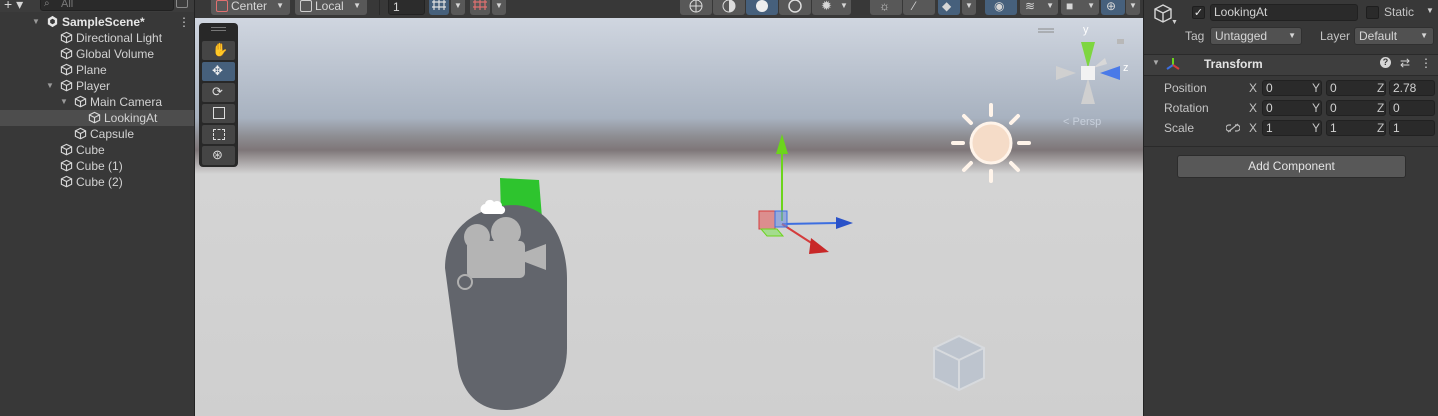 This screenshot has height=416, width=1438. I want to click on gizmo-xz-plane, so click(772, 232).